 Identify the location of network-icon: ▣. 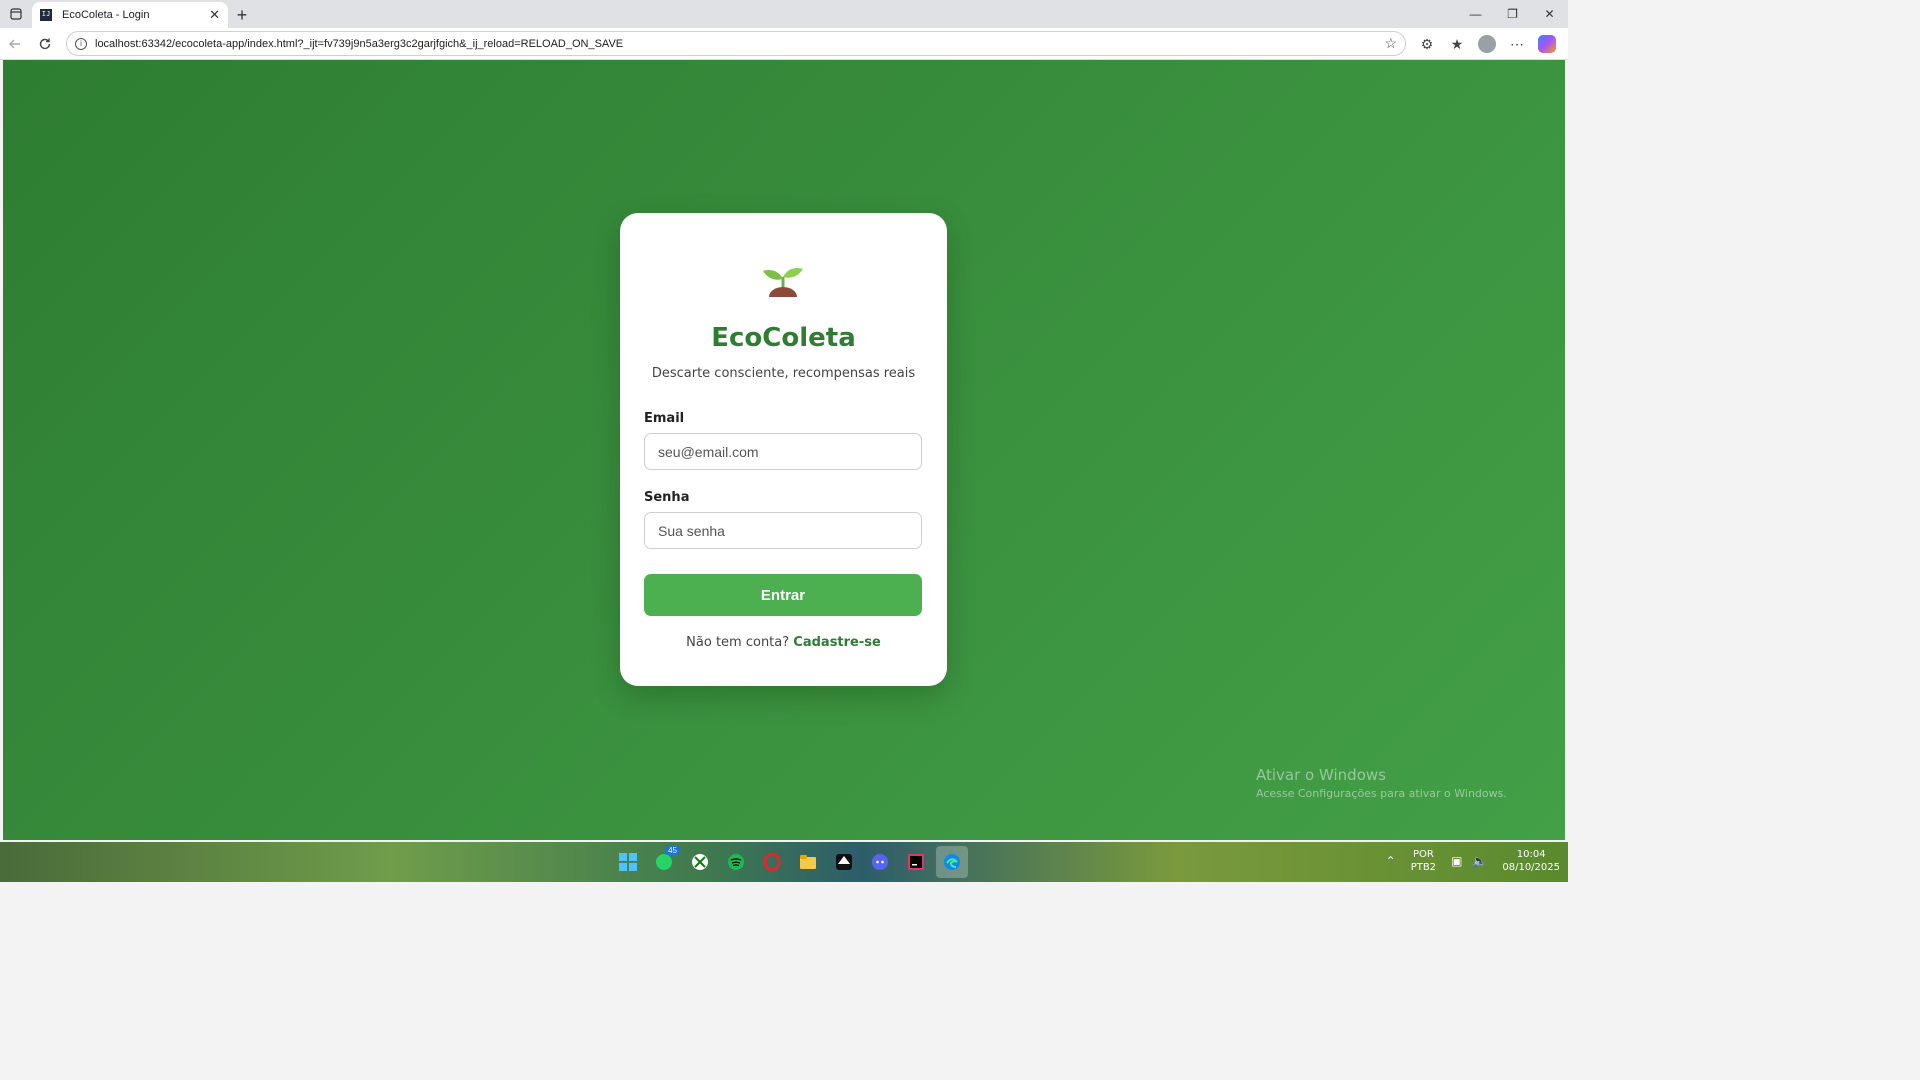
(1456, 861).